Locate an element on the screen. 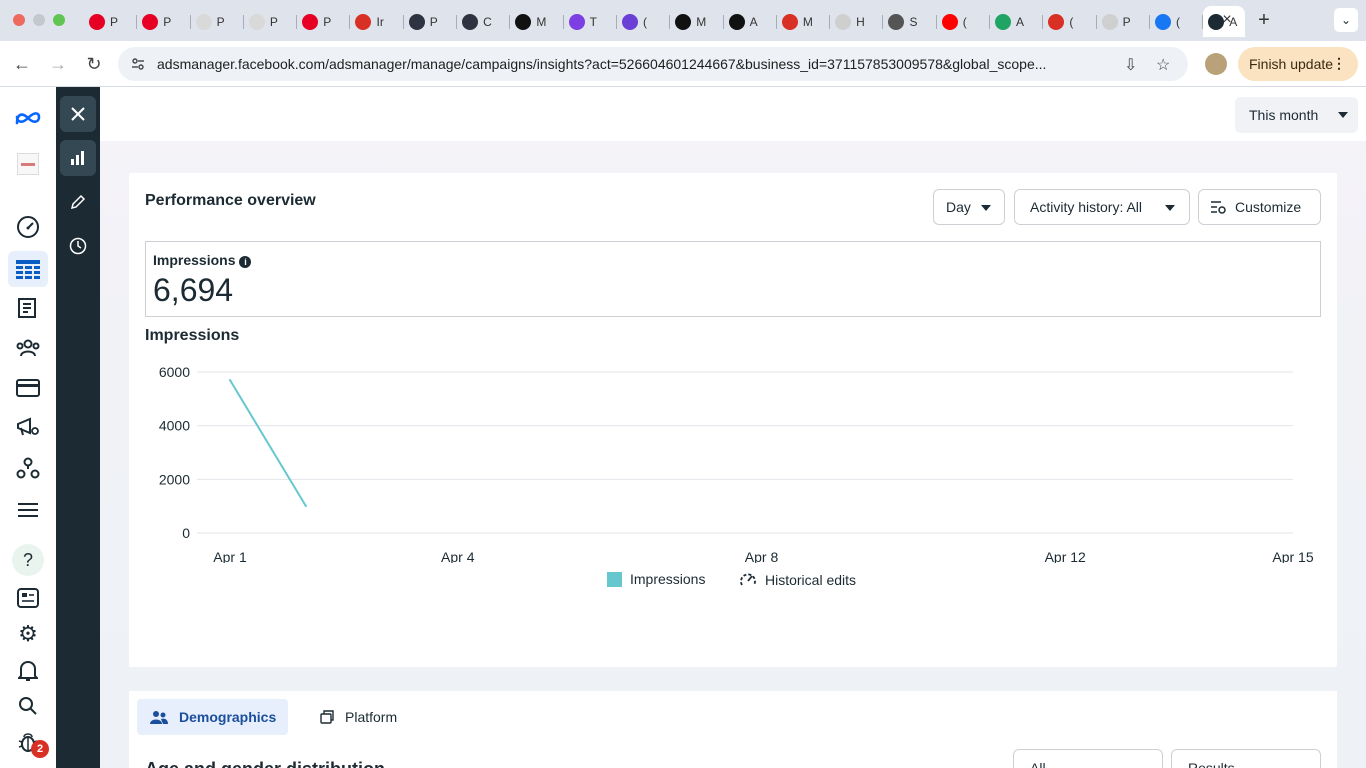 The width and height of the screenshot is (1366, 768). campaigns-table-icon is located at coordinates (28, 269).